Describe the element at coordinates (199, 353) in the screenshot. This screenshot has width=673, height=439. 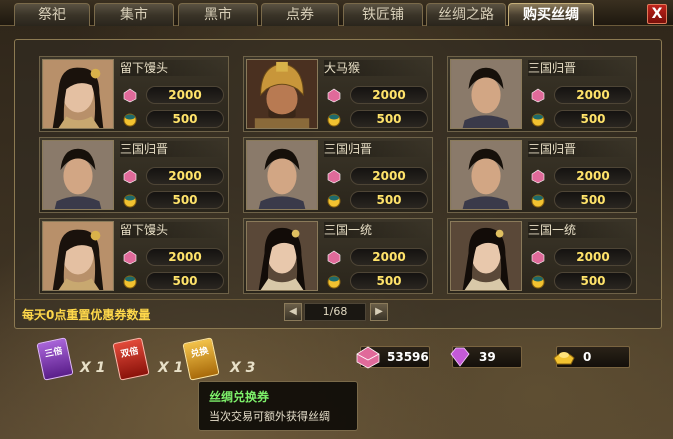
I see `coupon-label: 兑换` at that location.